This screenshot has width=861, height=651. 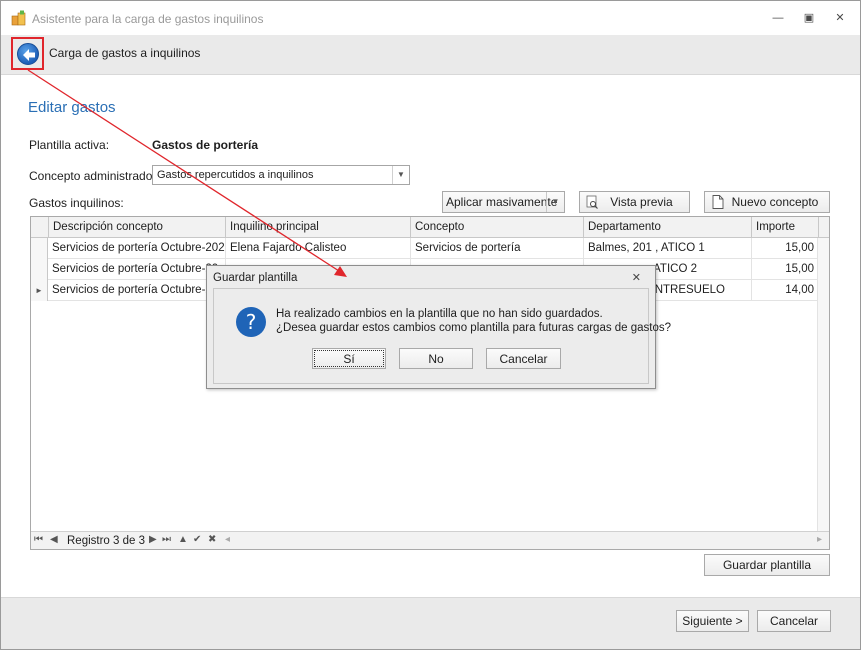 What do you see at coordinates (94, 176) in the screenshot?
I see `concepto-label: Concepto administrador:` at bounding box center [94, 176].